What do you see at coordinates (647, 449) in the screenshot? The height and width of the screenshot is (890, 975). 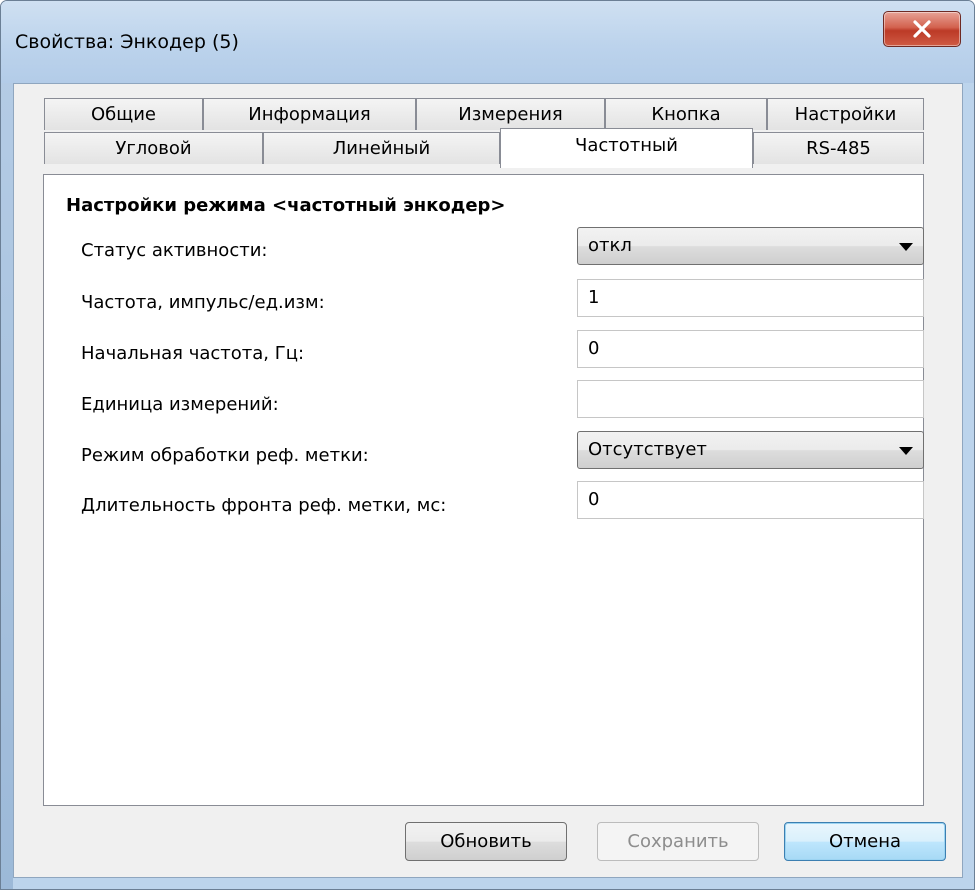 I see `ref-mode-dropdown-value: Отсутствует` at bounding box center [647, 449].